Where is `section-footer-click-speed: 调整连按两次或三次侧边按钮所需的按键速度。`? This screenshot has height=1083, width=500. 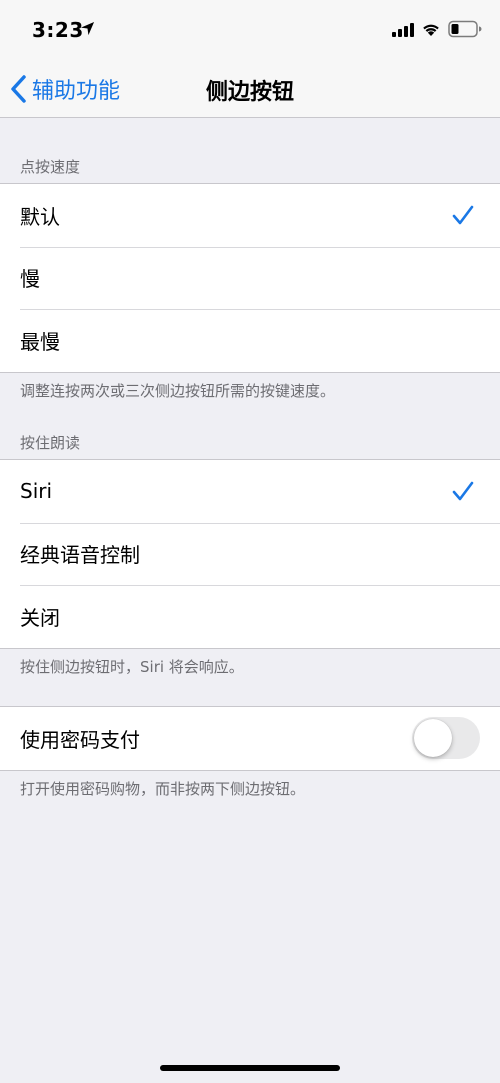
section-footer-click-speed: 调整连按两次或三次侧边按钮所需的按键速度。 is located at coordinates (178, 391).